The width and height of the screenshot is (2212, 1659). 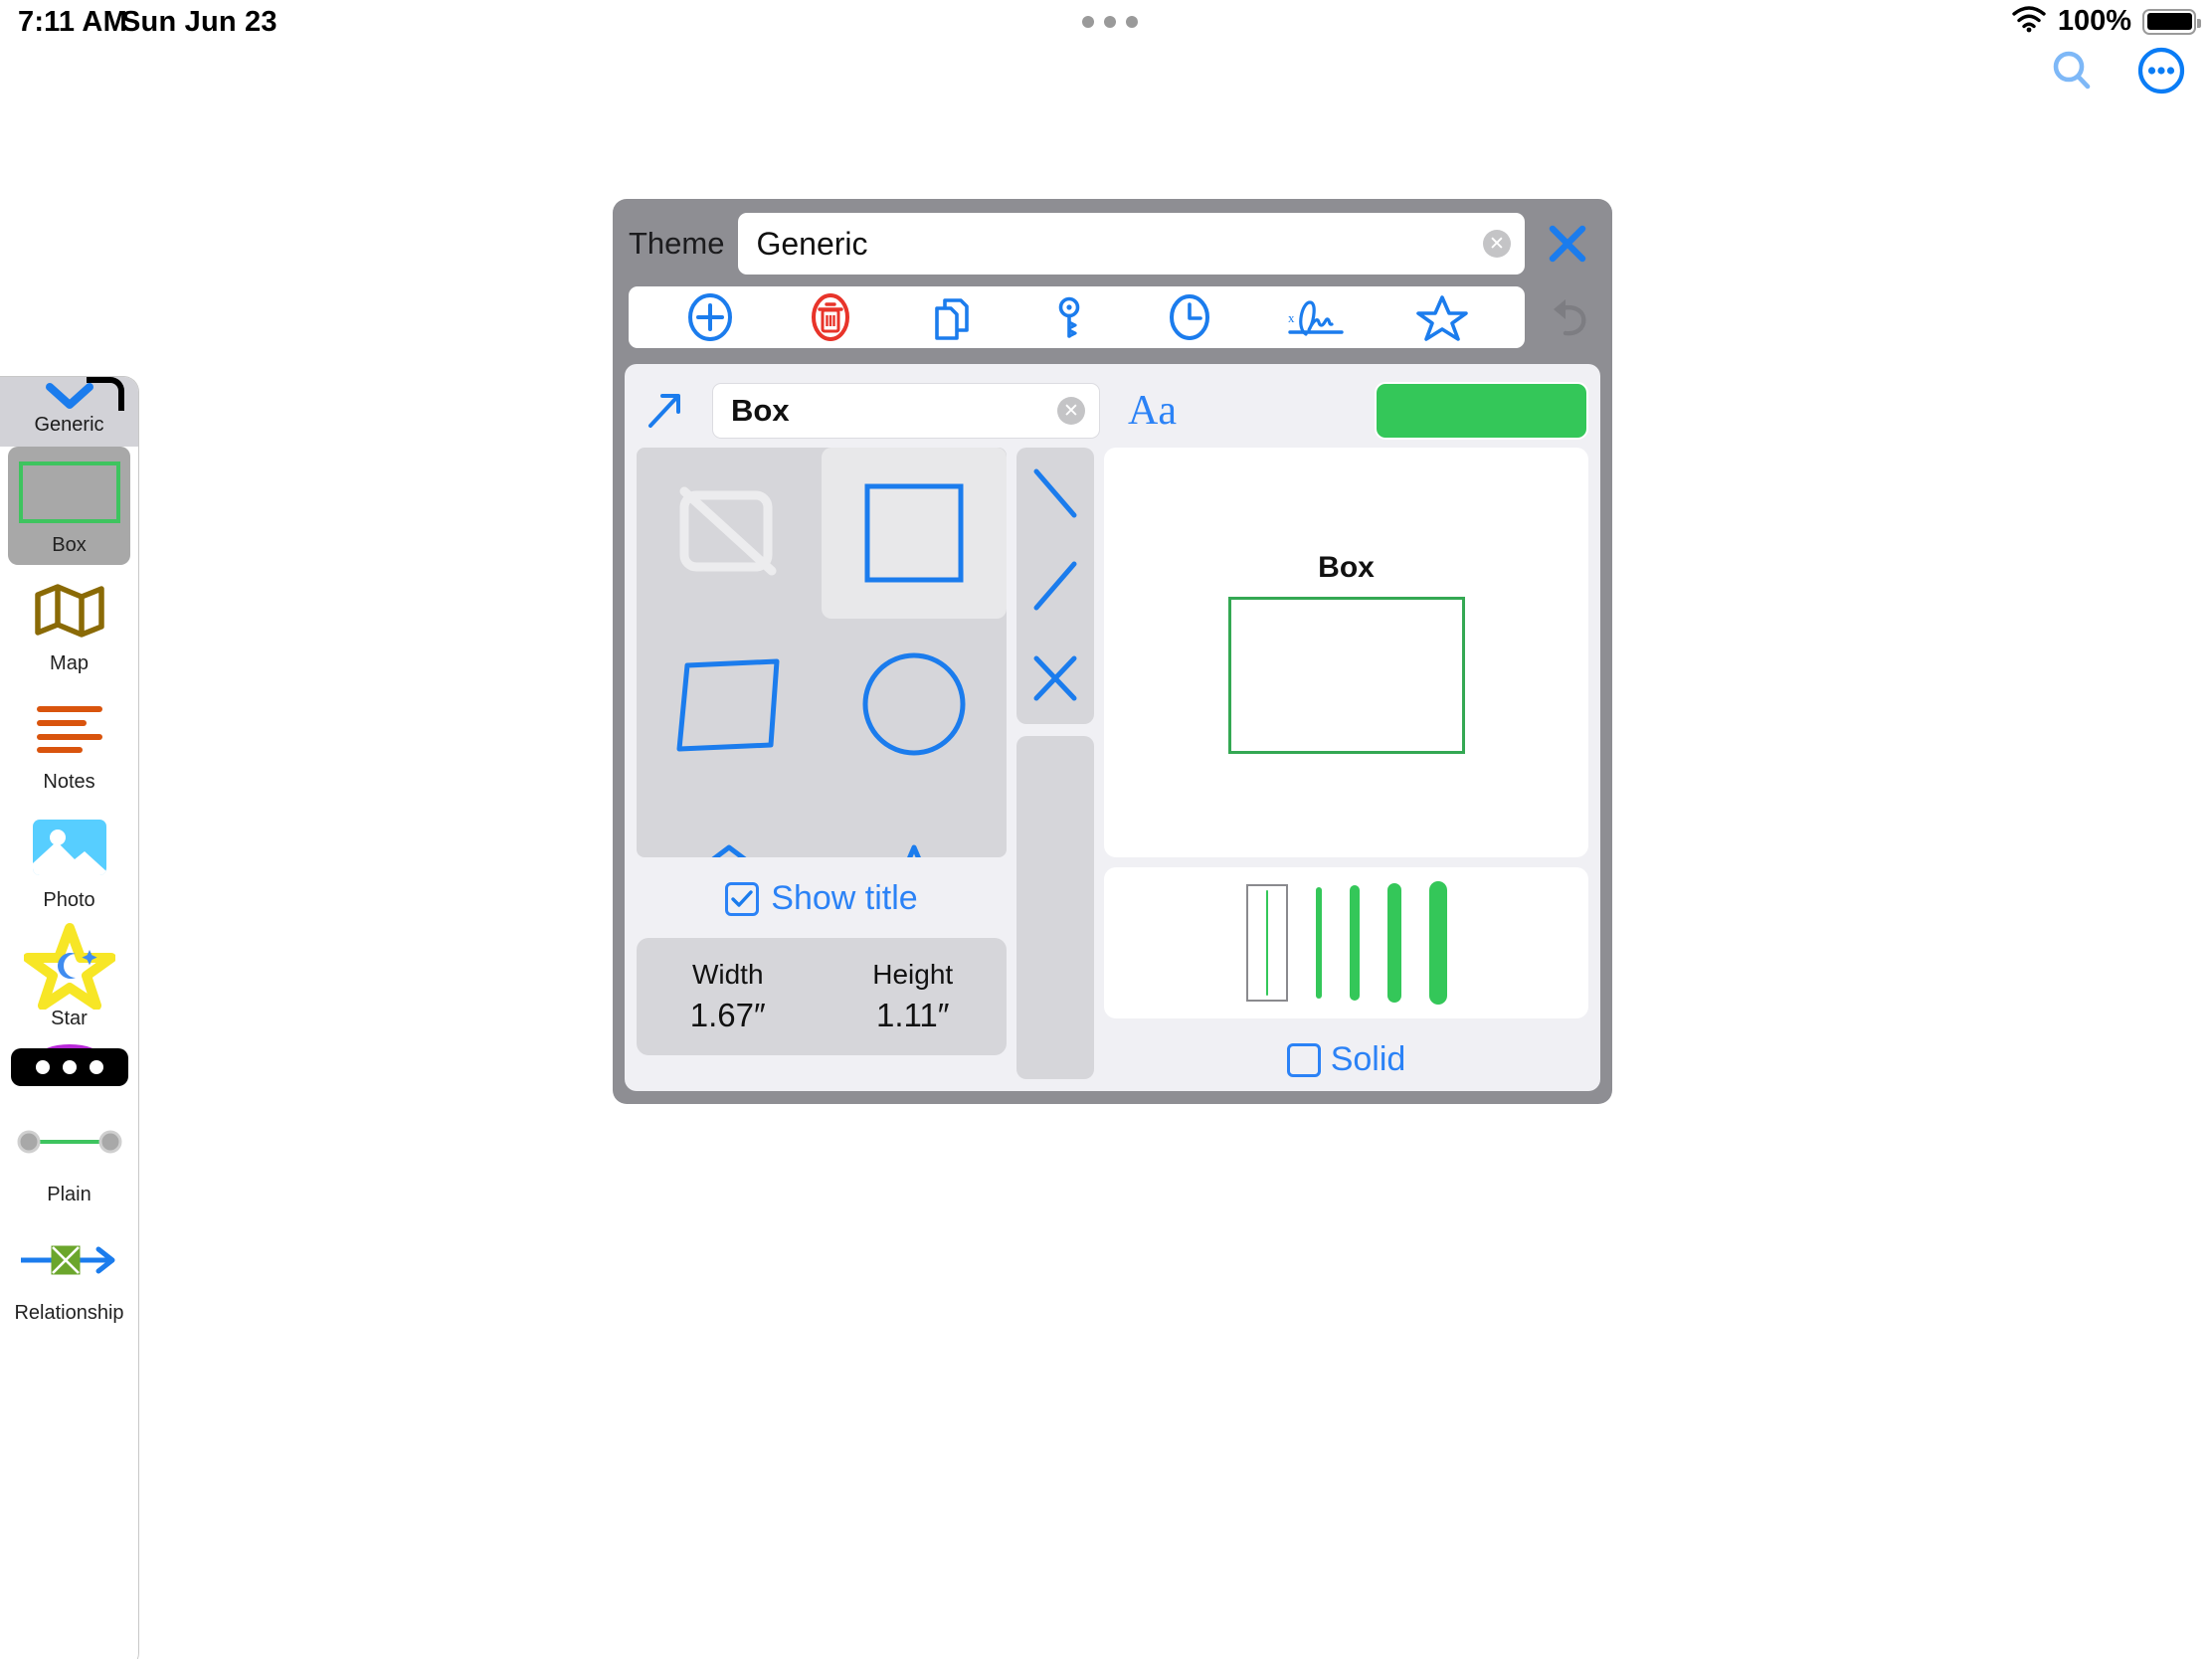 I want to click on sidebar-item-label: Plain, so click(x=69, y=1194).